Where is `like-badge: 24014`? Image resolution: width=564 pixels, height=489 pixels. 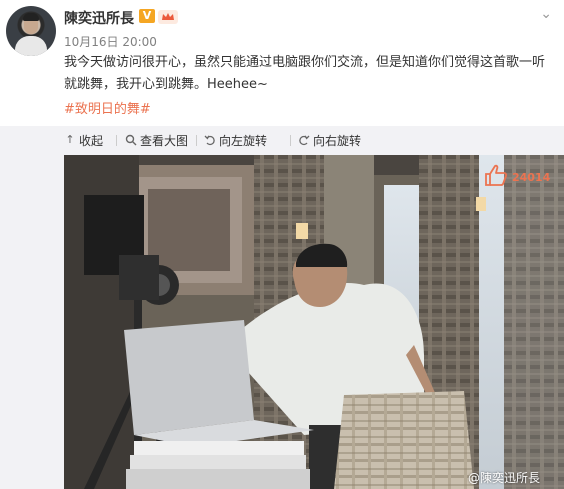
like-badge: 24014 is located at coordinates (519, 177).